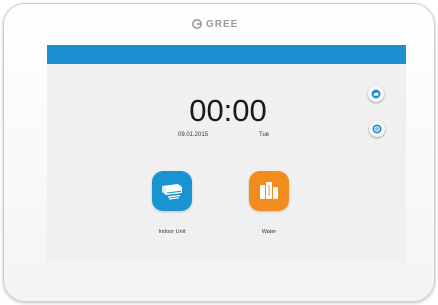 The height and width of the screenshot is (305, 438). I want to click on water-label: Water, so click(269, 232).